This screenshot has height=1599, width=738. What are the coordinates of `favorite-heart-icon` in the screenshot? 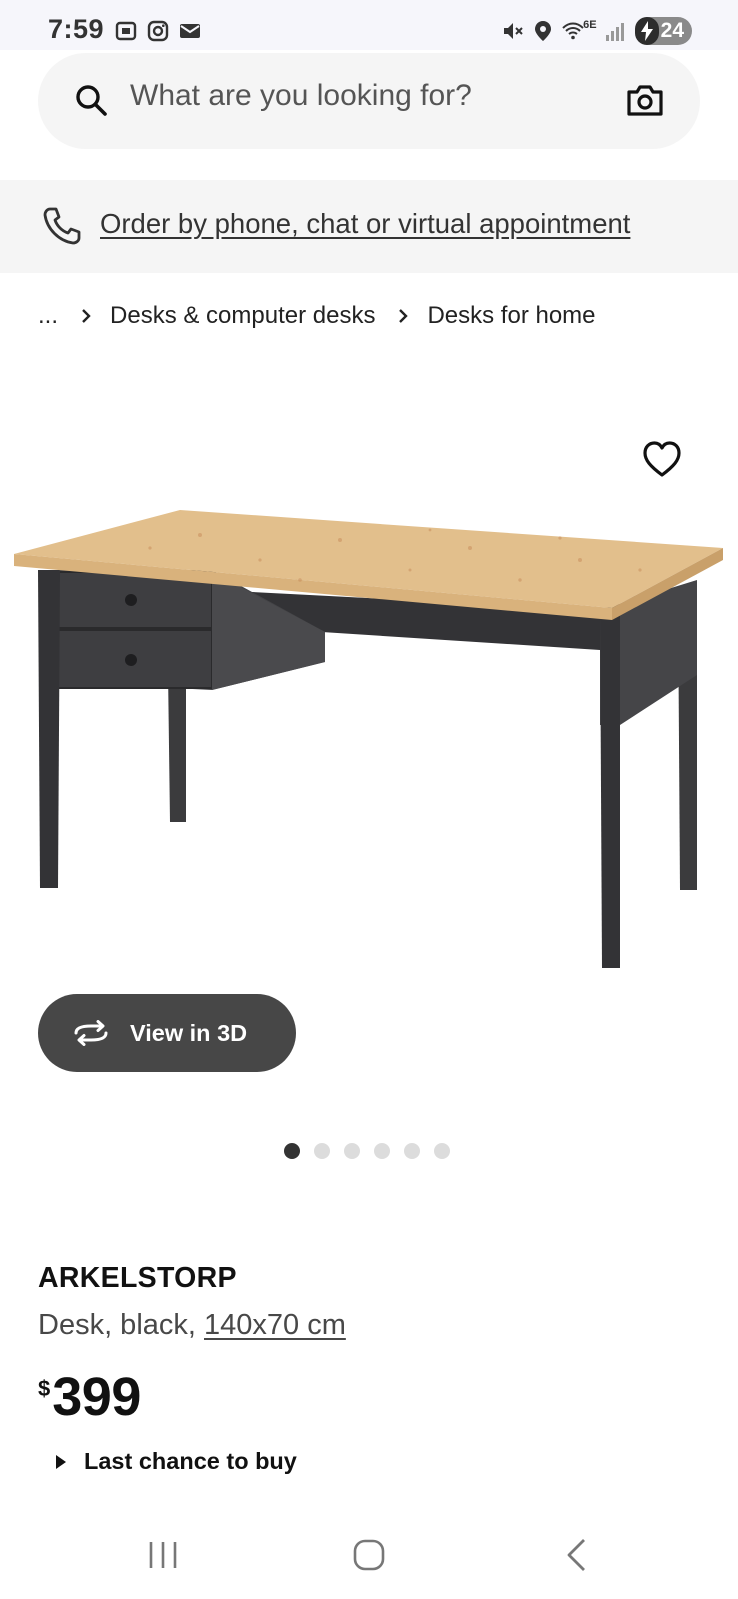 It's located at (662, 460).